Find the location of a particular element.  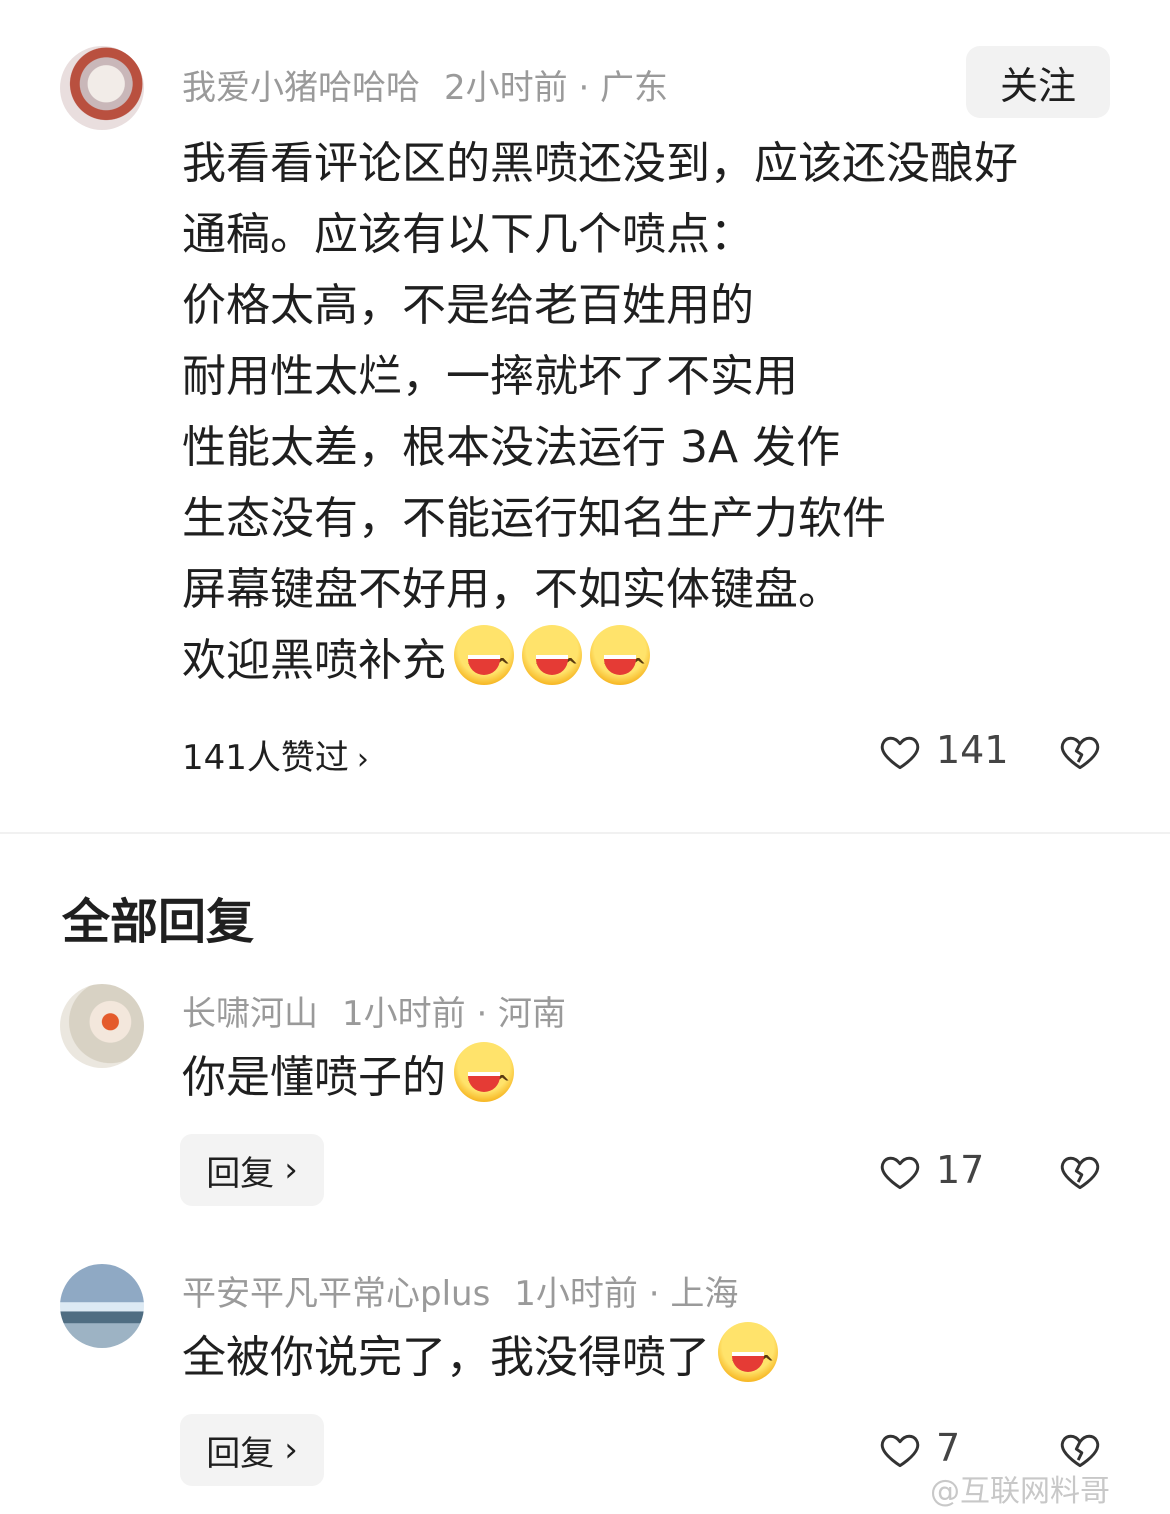

username: 我爱小猪哈哈哈 is located at coordinates (301, 88).